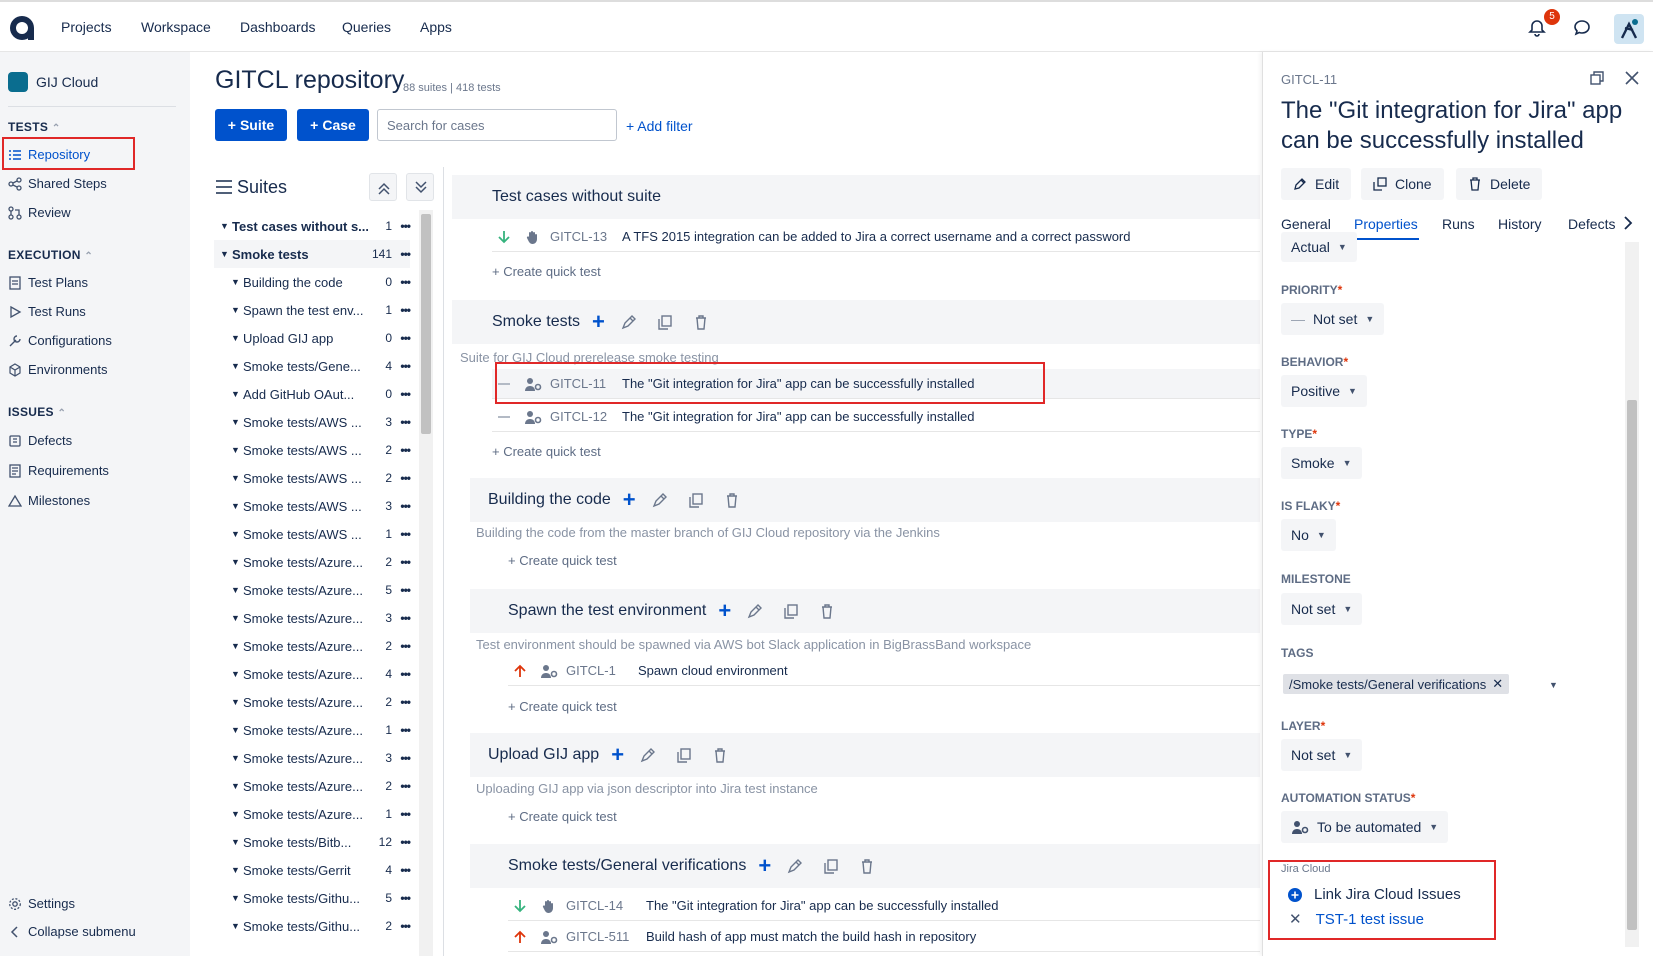  I want to click on panel-scrollbar-thumb, so click(1632, 665).